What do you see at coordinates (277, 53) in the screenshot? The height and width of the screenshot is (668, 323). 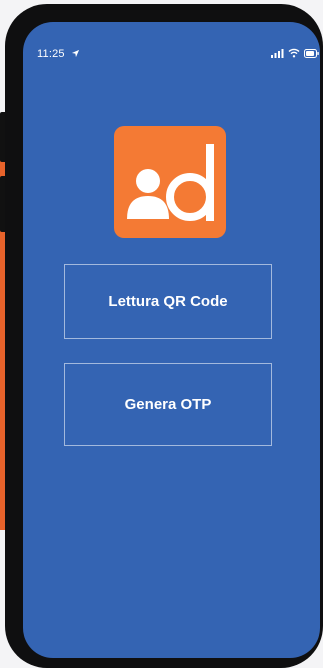 I see `cellular-signal-icon` at bounding box center [277, 53].